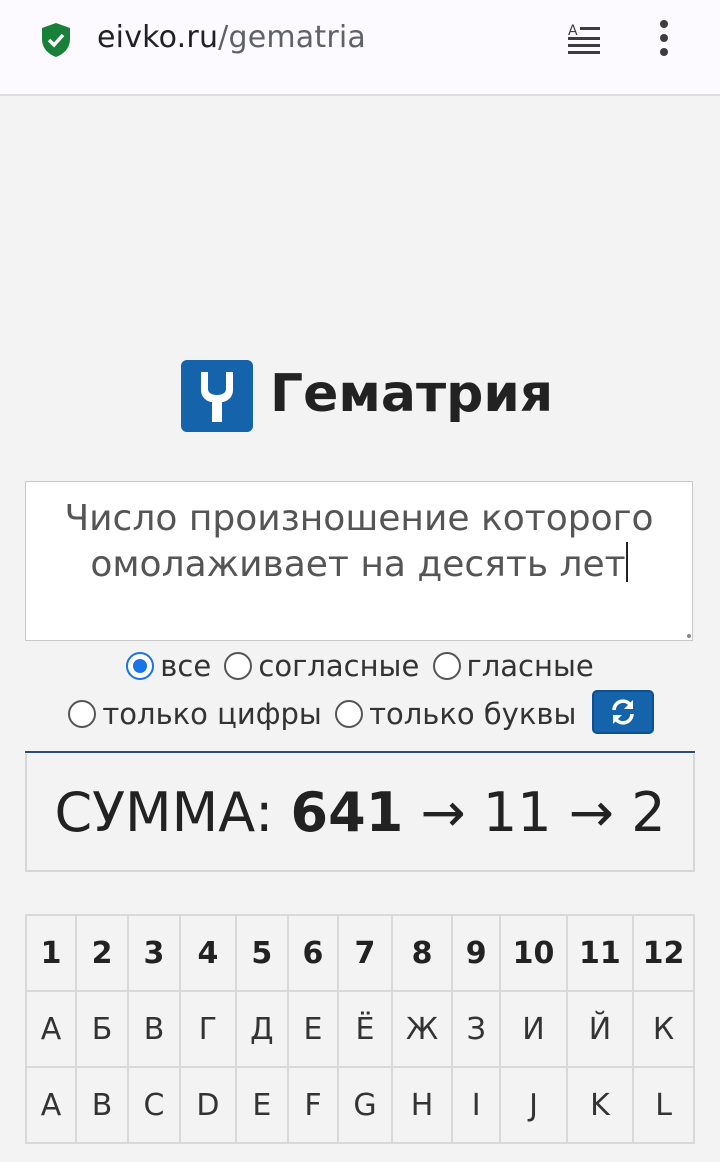 Image resolution: width=720 pixels, height=1162 pixels. I want to click on table-cell: 1, so click(51, 953).